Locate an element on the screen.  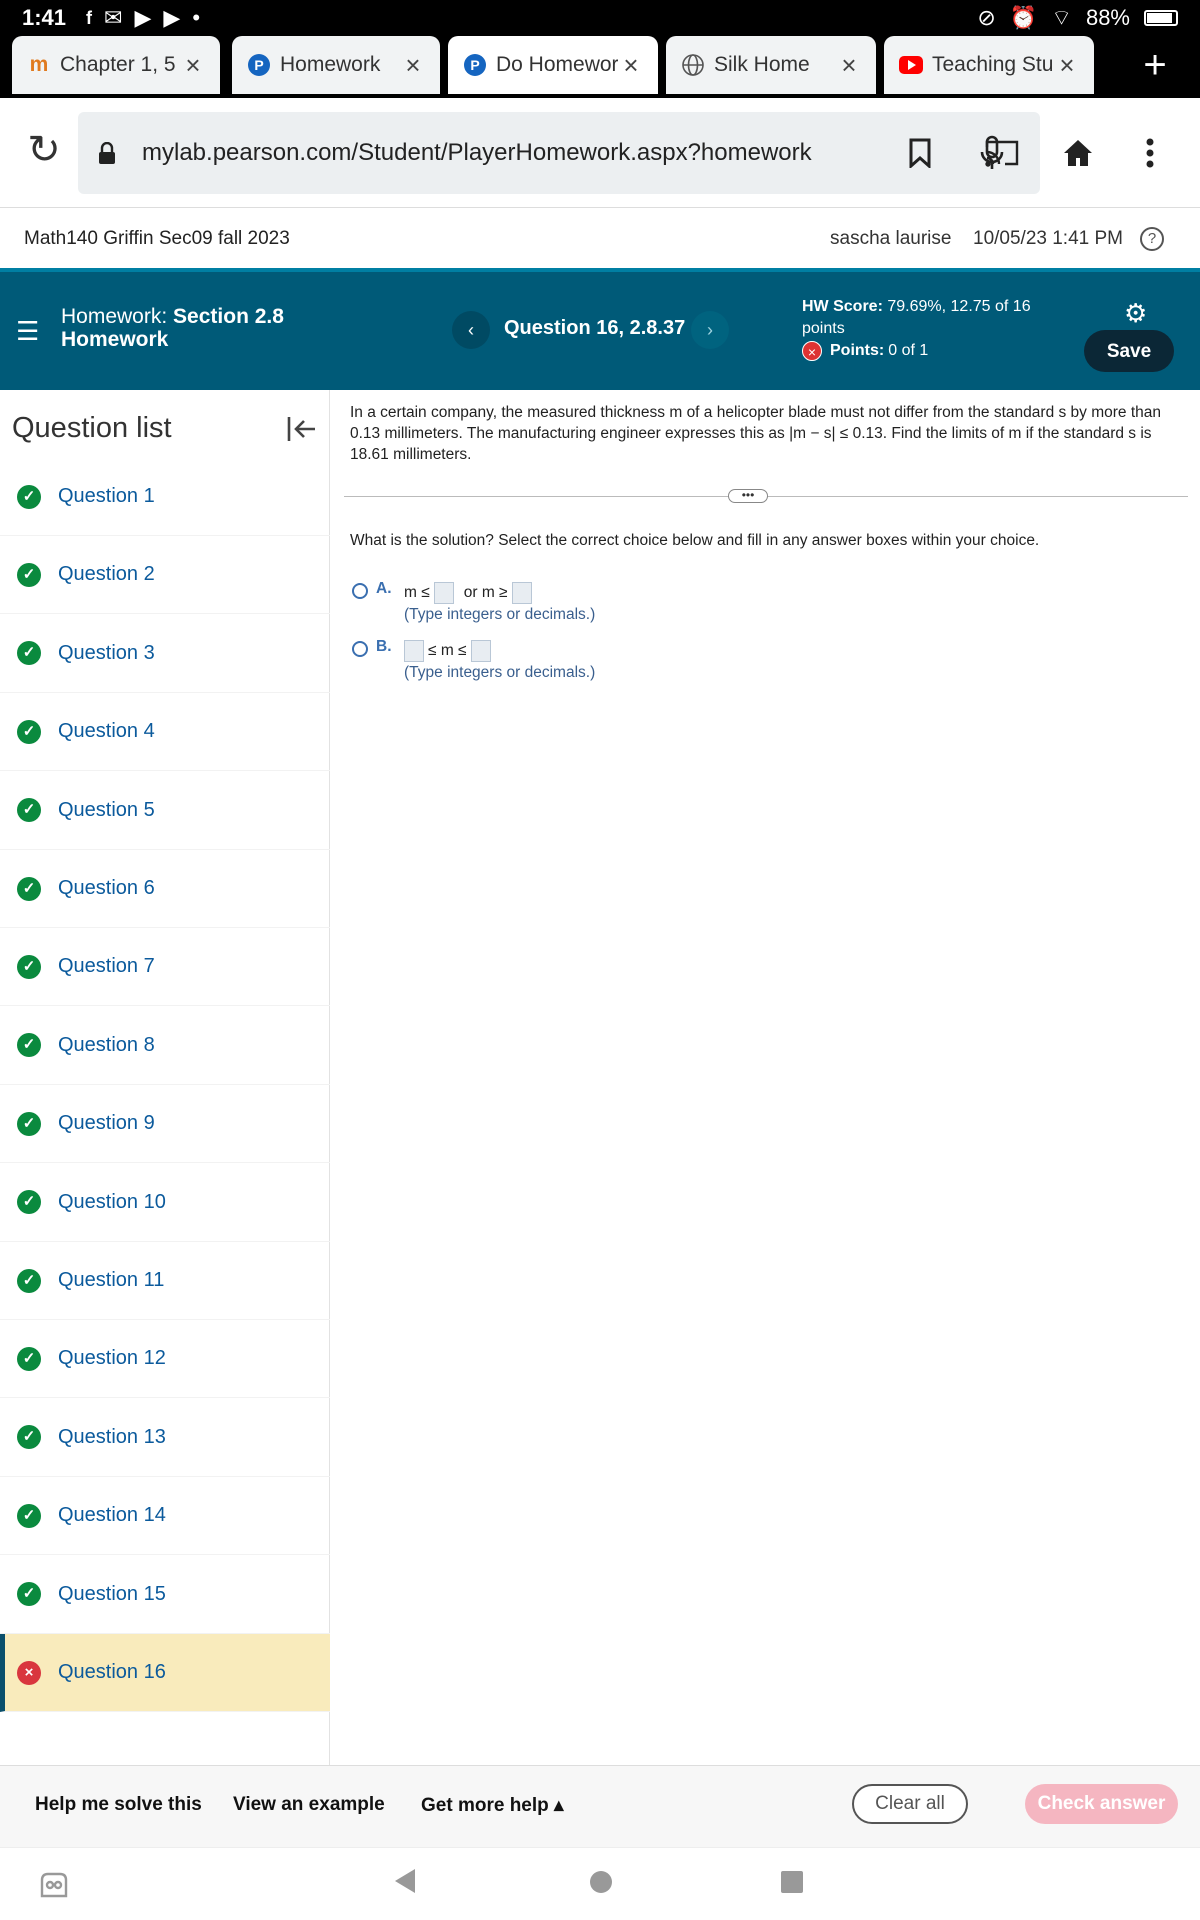
previous-question-button: ‹ is located at coordinates (471, 330).